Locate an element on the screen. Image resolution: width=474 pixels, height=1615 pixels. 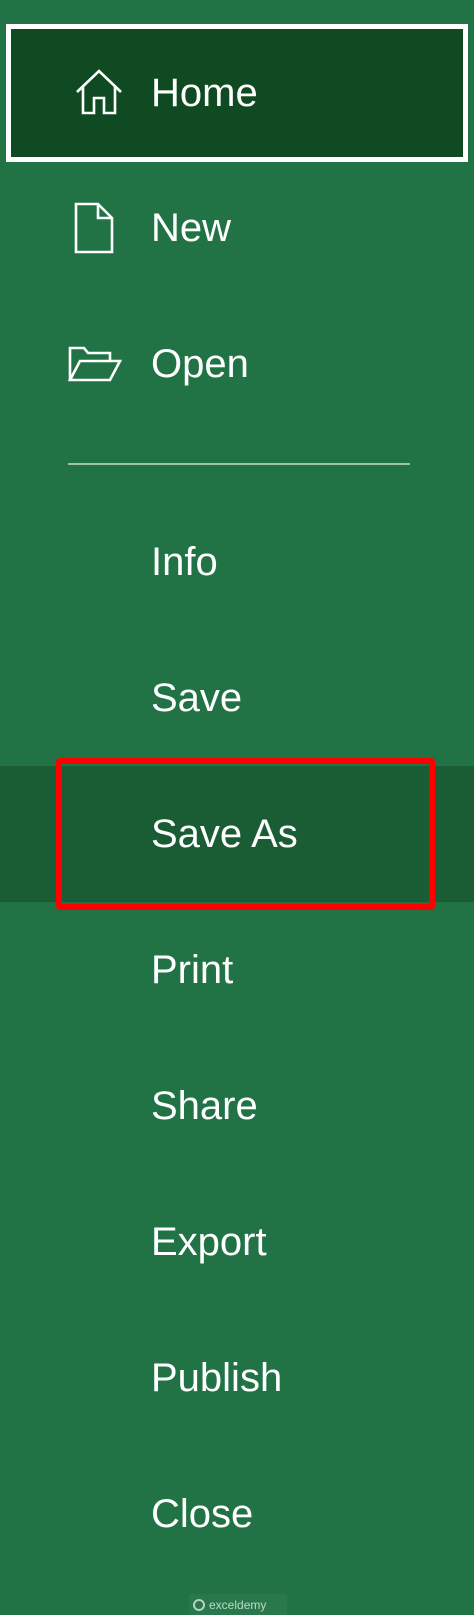
nav-item-home: Home is located at coordinates (237, 93).